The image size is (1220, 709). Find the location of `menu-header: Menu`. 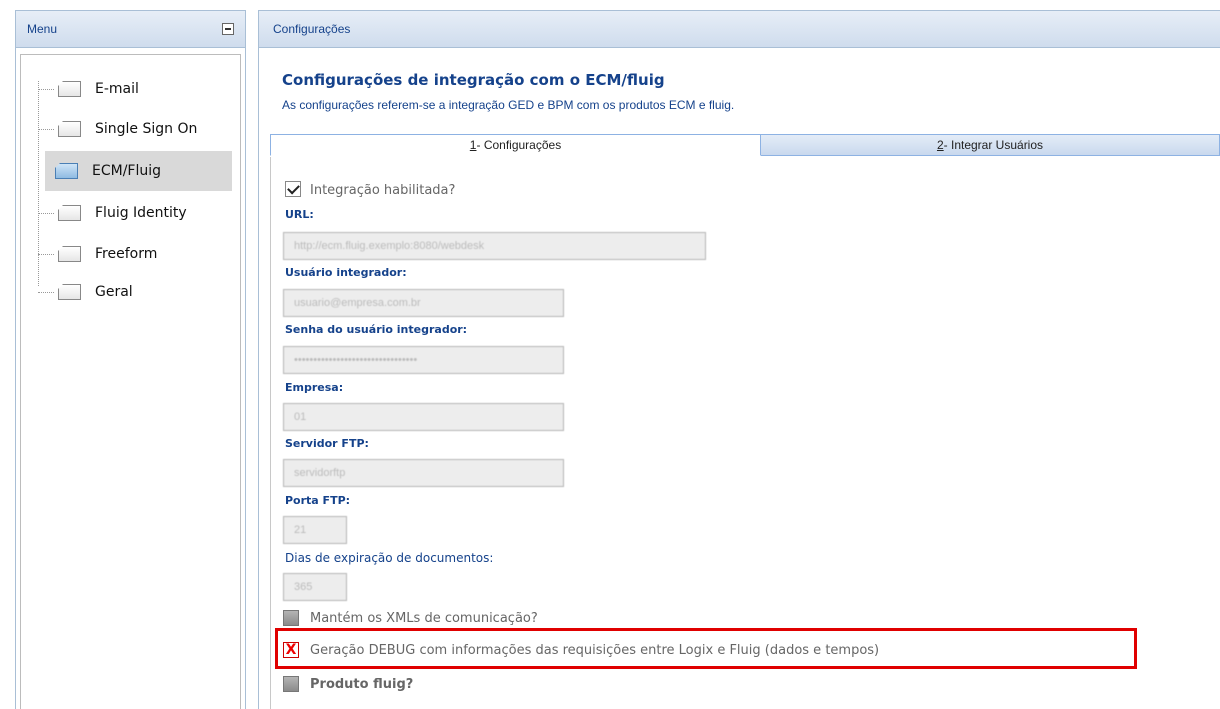

menu-header: Menu is located at coordinates (130, 29).